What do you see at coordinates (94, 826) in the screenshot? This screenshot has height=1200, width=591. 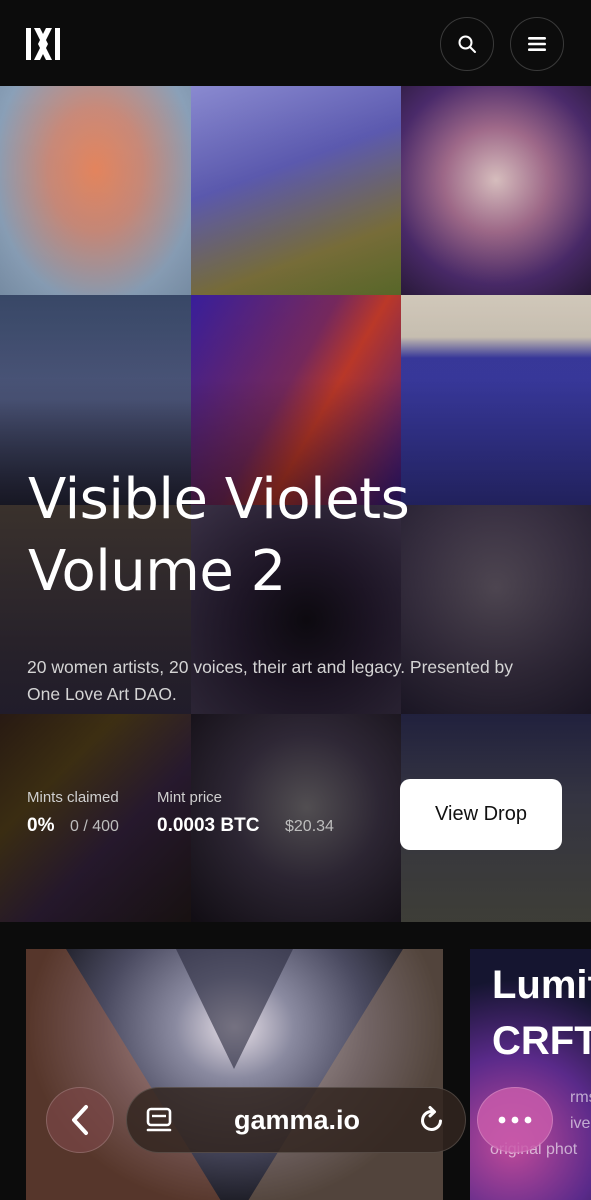 I see `mints-claimed-count: 0 / 400` at bounding box center [94, 826].